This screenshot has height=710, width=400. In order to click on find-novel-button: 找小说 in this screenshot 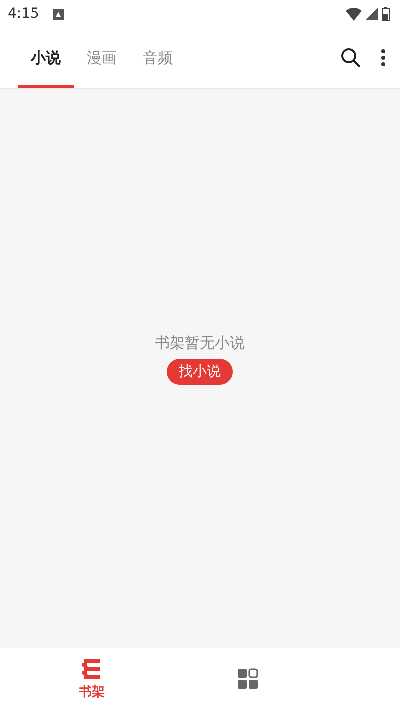, I will do `click(200, 372)`.